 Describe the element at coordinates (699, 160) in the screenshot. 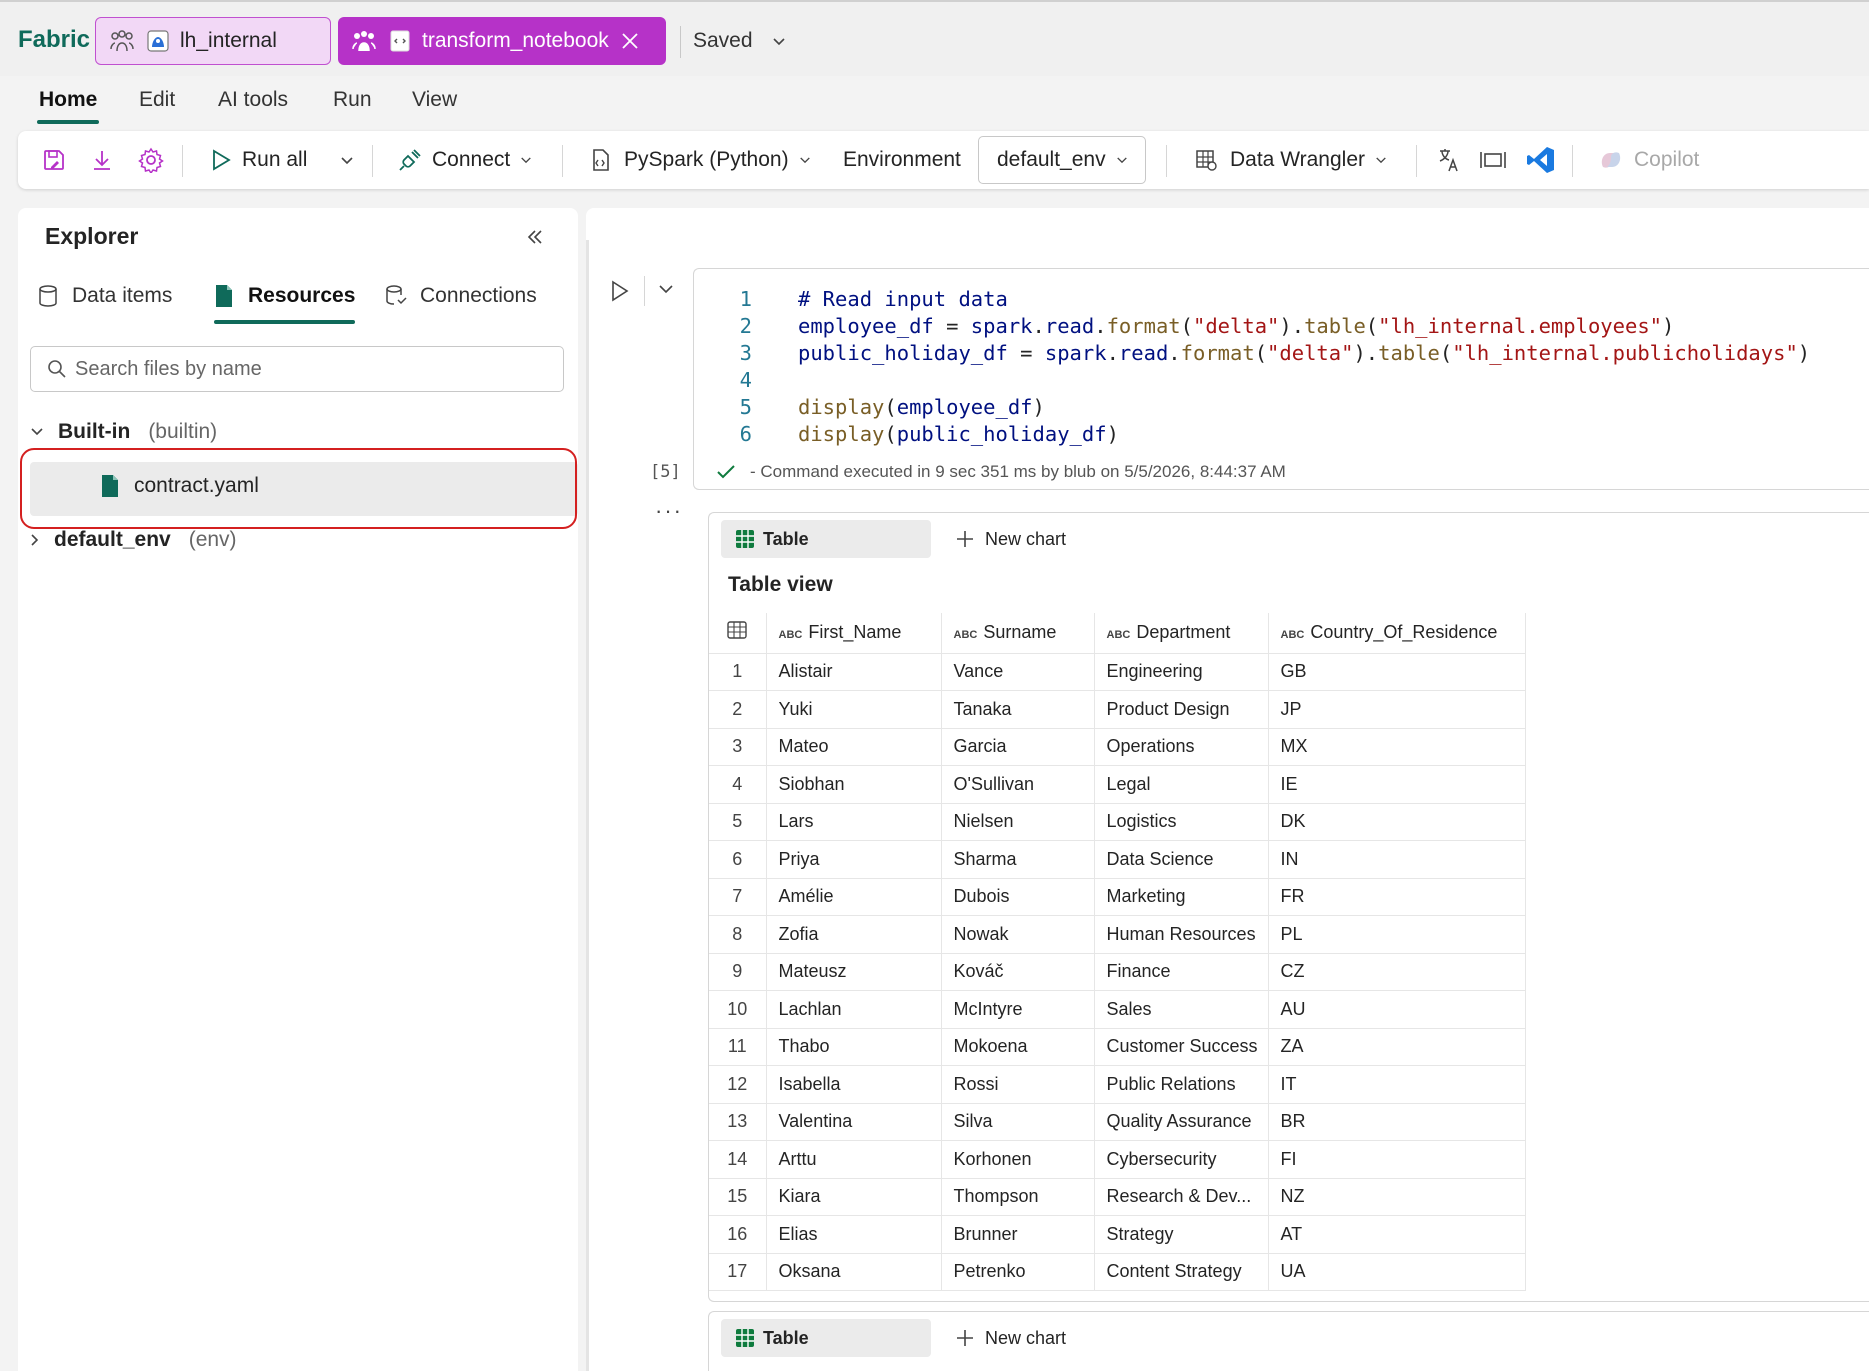

I see `language-selector: PySpark (Python)` at that location.